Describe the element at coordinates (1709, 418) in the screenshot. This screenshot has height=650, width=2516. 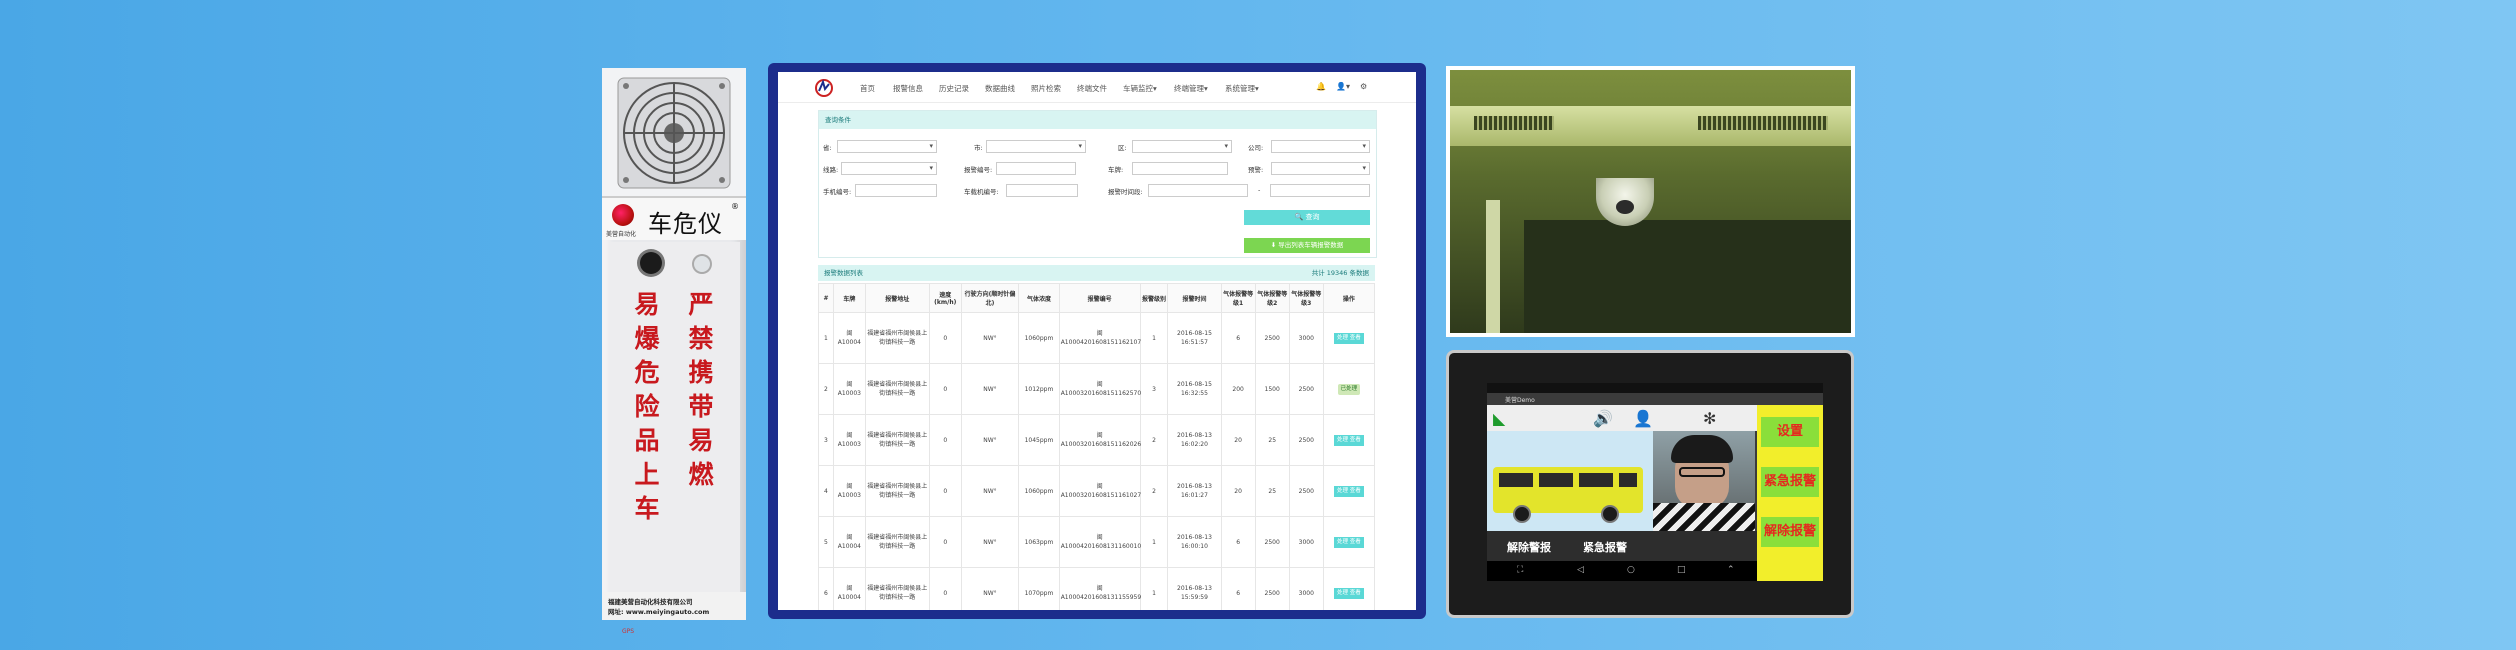
I see `fan-icon: ✻` at that location.